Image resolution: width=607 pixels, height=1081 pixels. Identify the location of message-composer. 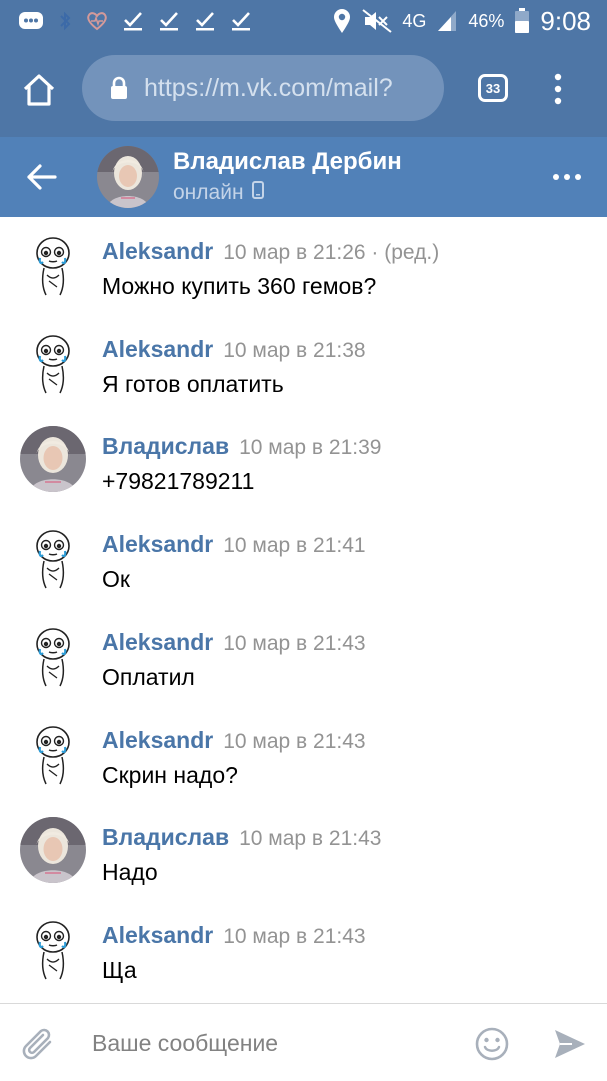
(303, 1042).